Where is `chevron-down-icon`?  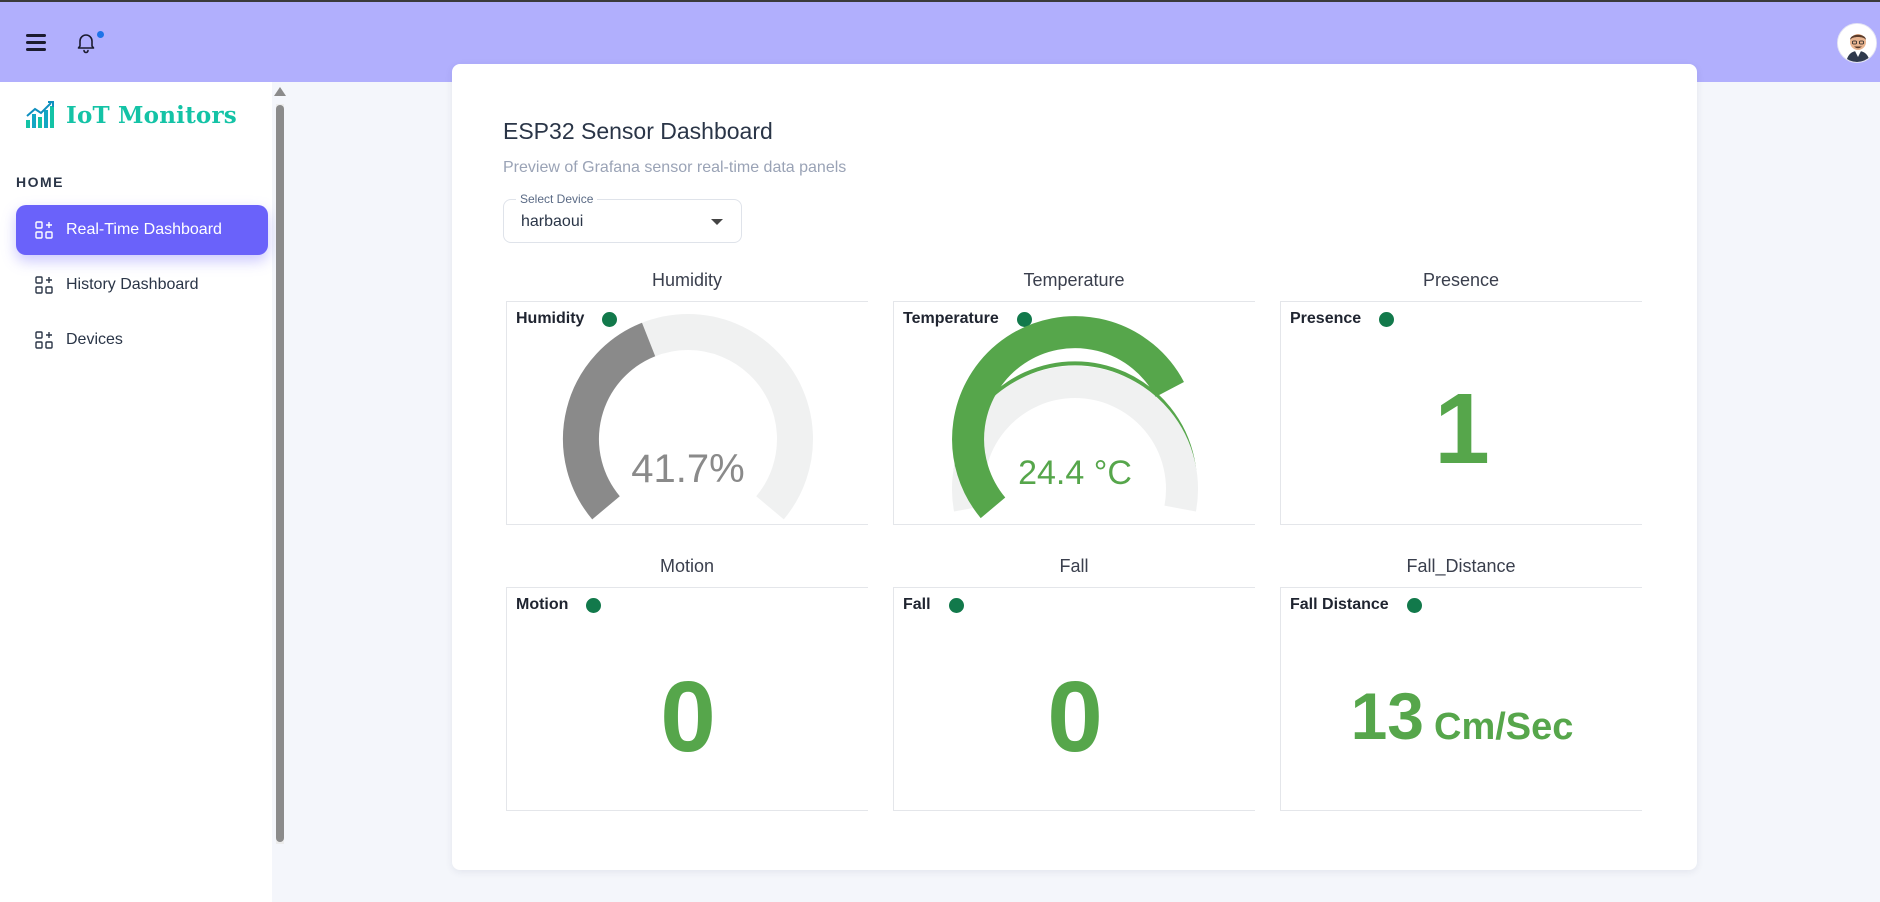 chevron-down-icon is located at coordinates (717, 222).